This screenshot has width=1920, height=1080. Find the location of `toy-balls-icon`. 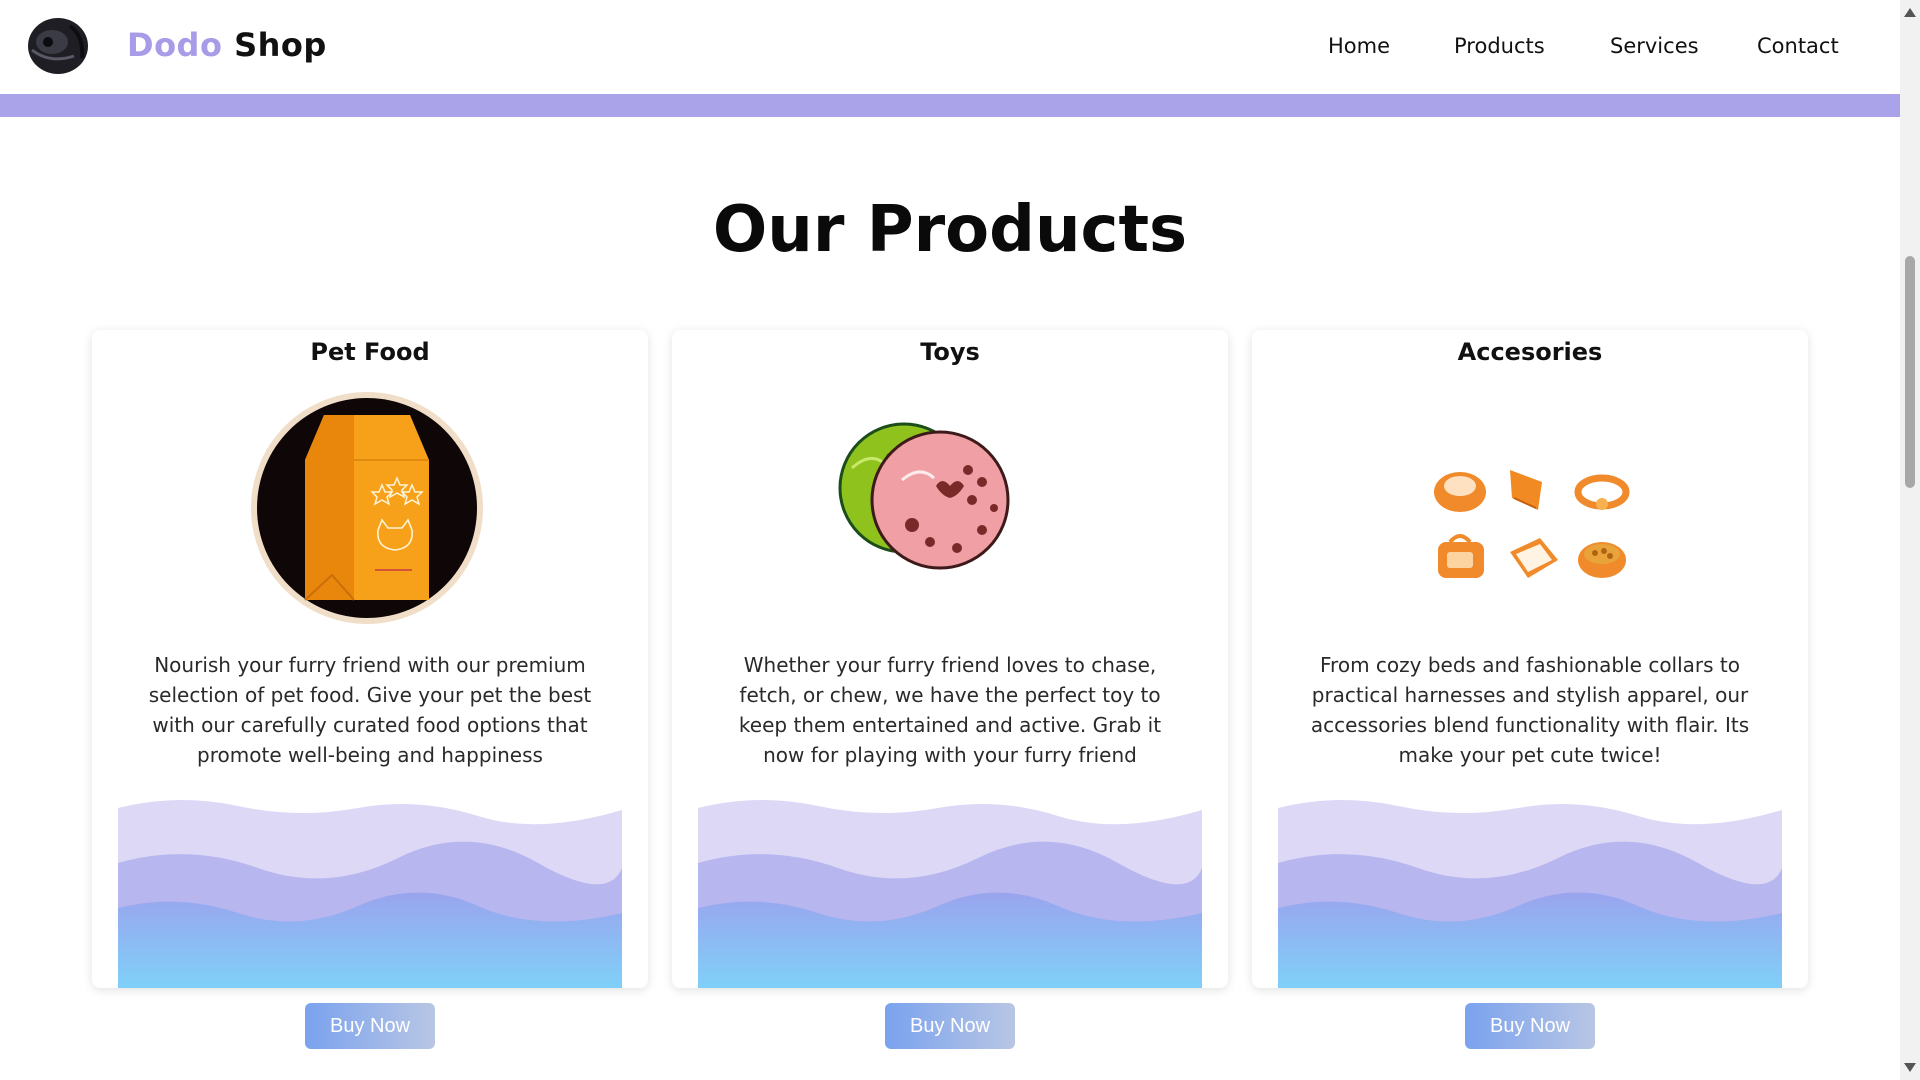

toy-balls-icon is located at coordinates (950, 505).